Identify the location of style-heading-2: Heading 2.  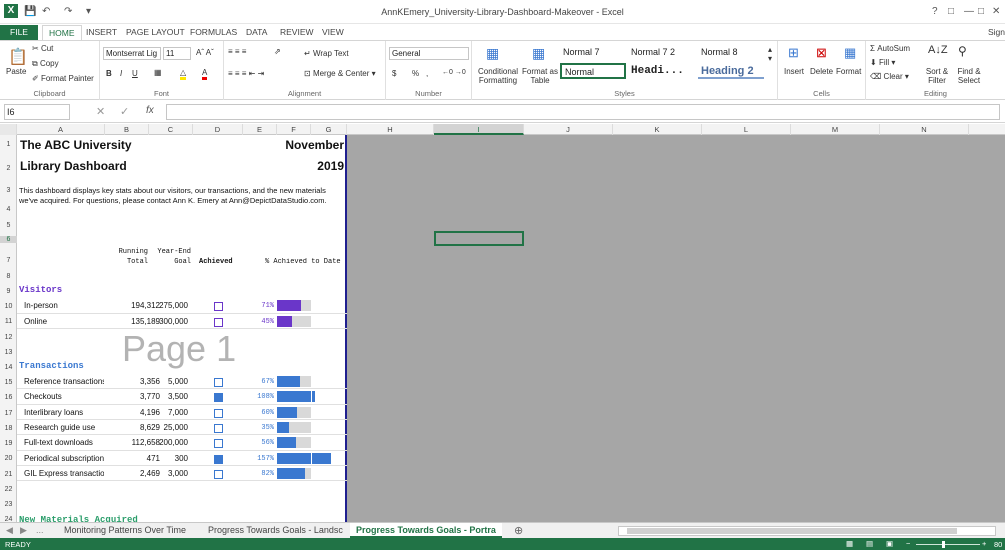
(731, 71).